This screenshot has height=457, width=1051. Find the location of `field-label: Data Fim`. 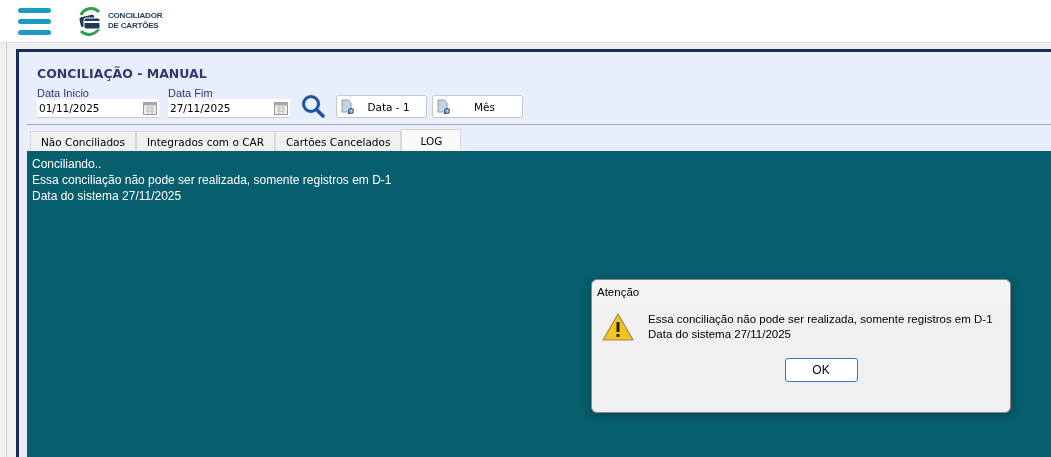

field-label: Data Fim is located at coordinates (191, 93).